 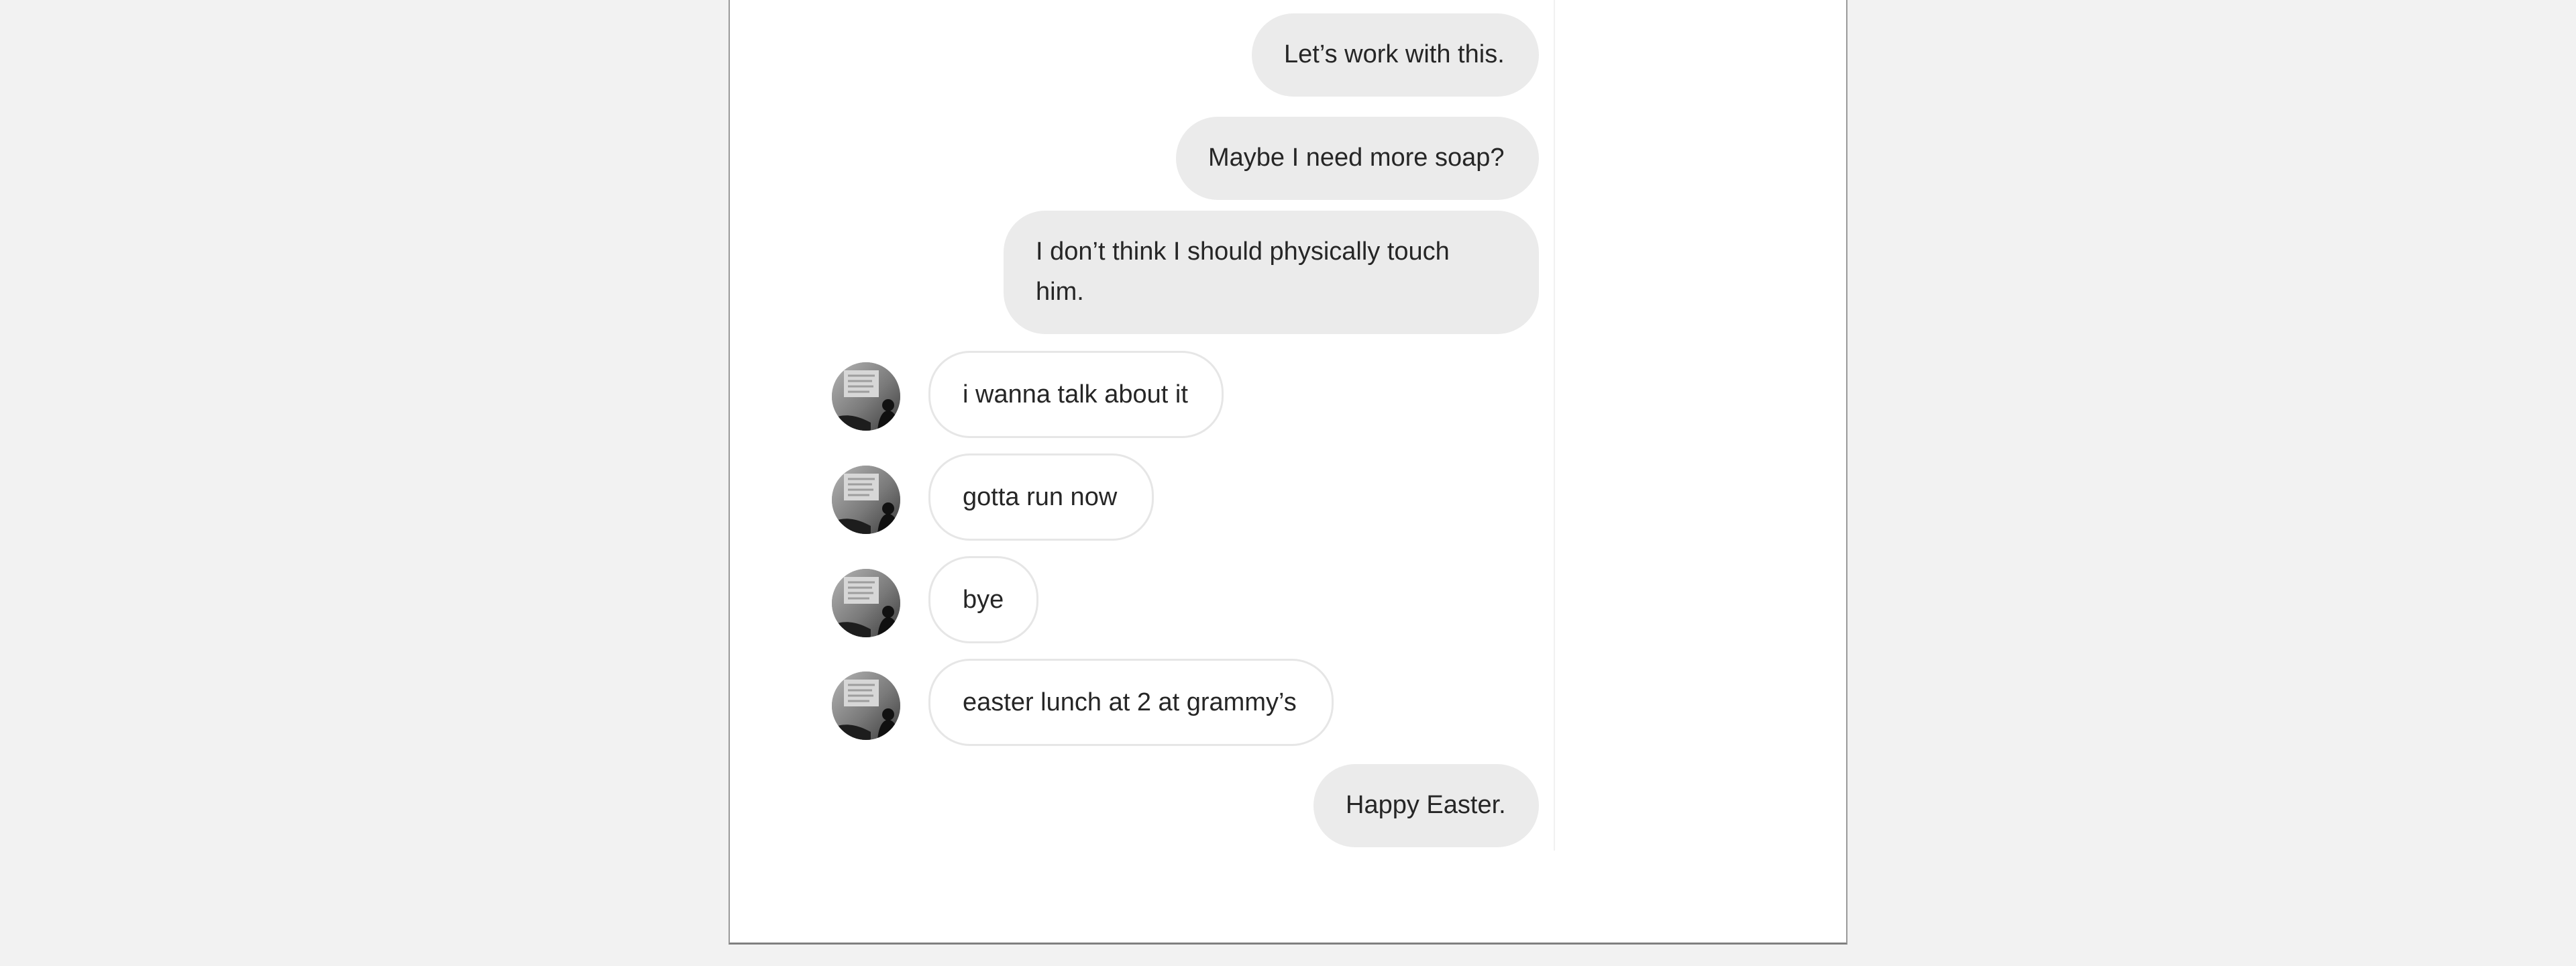 What do you see at coordinates (983, 599) in the screenshot?
I see `received-message: bye` at bounding box center [983, 599].